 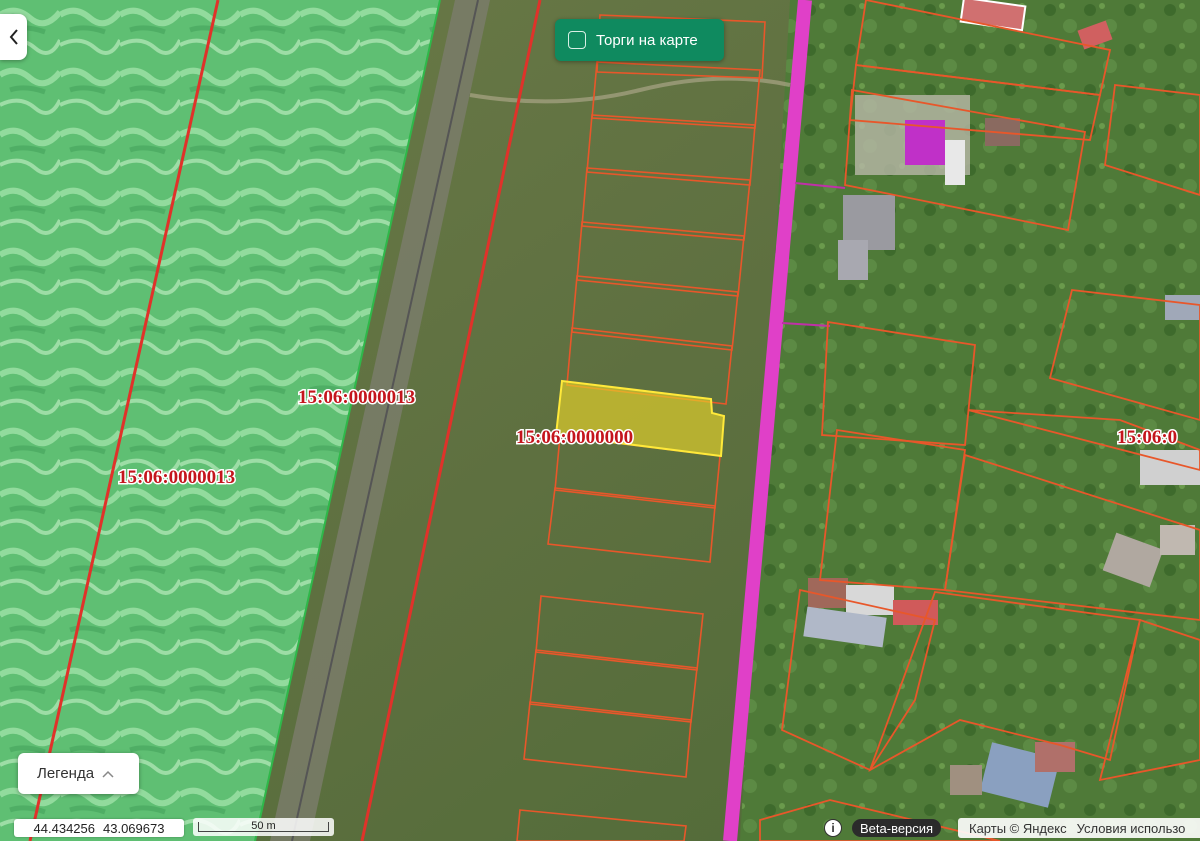 I want to click on back-button, so click(x=13, y=37).